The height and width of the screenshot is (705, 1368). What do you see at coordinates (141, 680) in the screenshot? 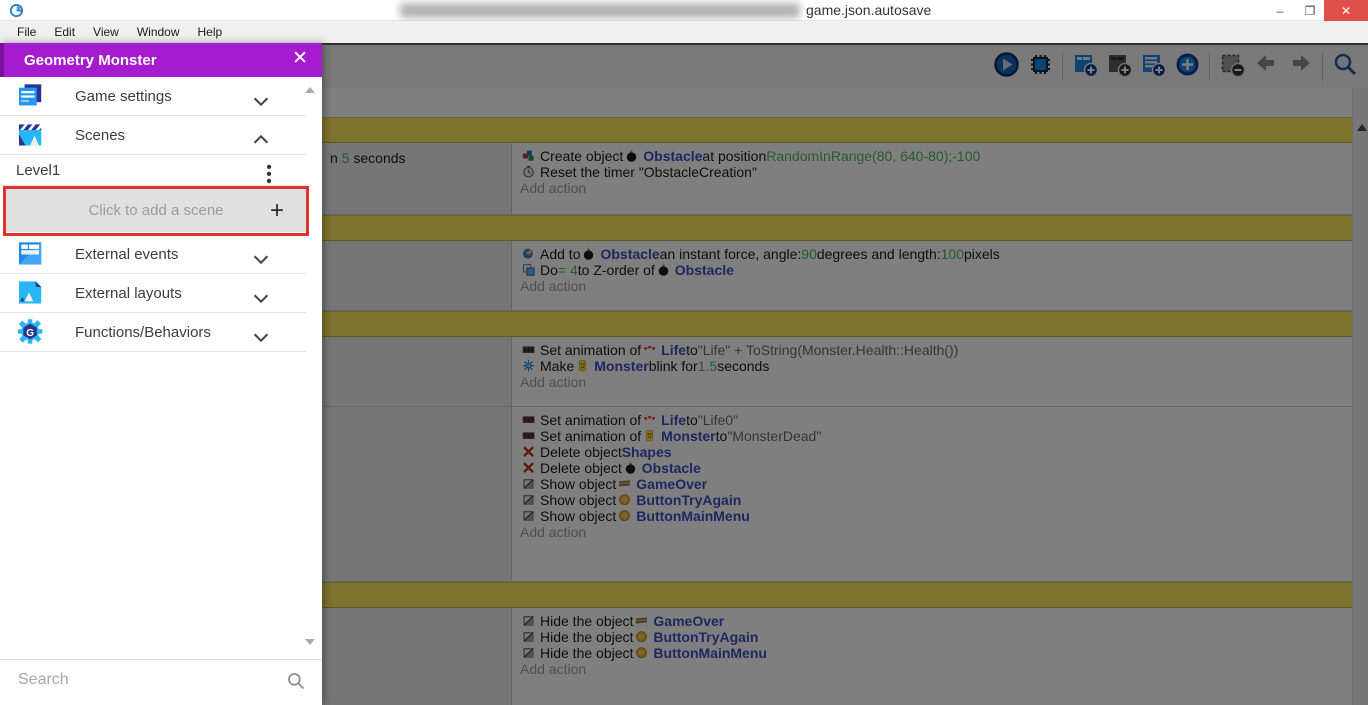
I see `search-input` at bounding box center [141, 680].